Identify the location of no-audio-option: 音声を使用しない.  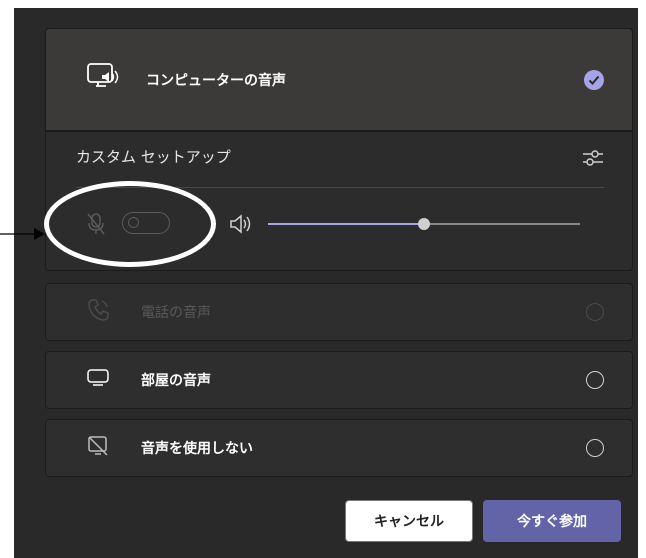
(339, 448).